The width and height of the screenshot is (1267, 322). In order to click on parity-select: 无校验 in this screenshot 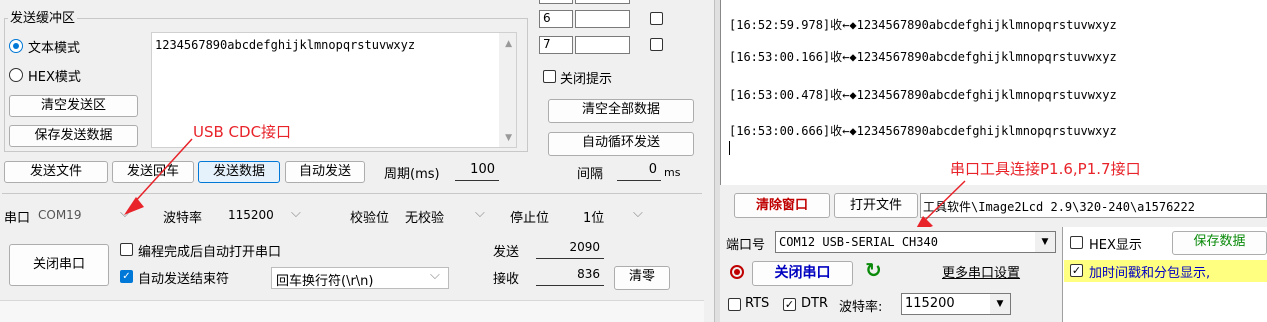, I will do `click(424, 216)`.